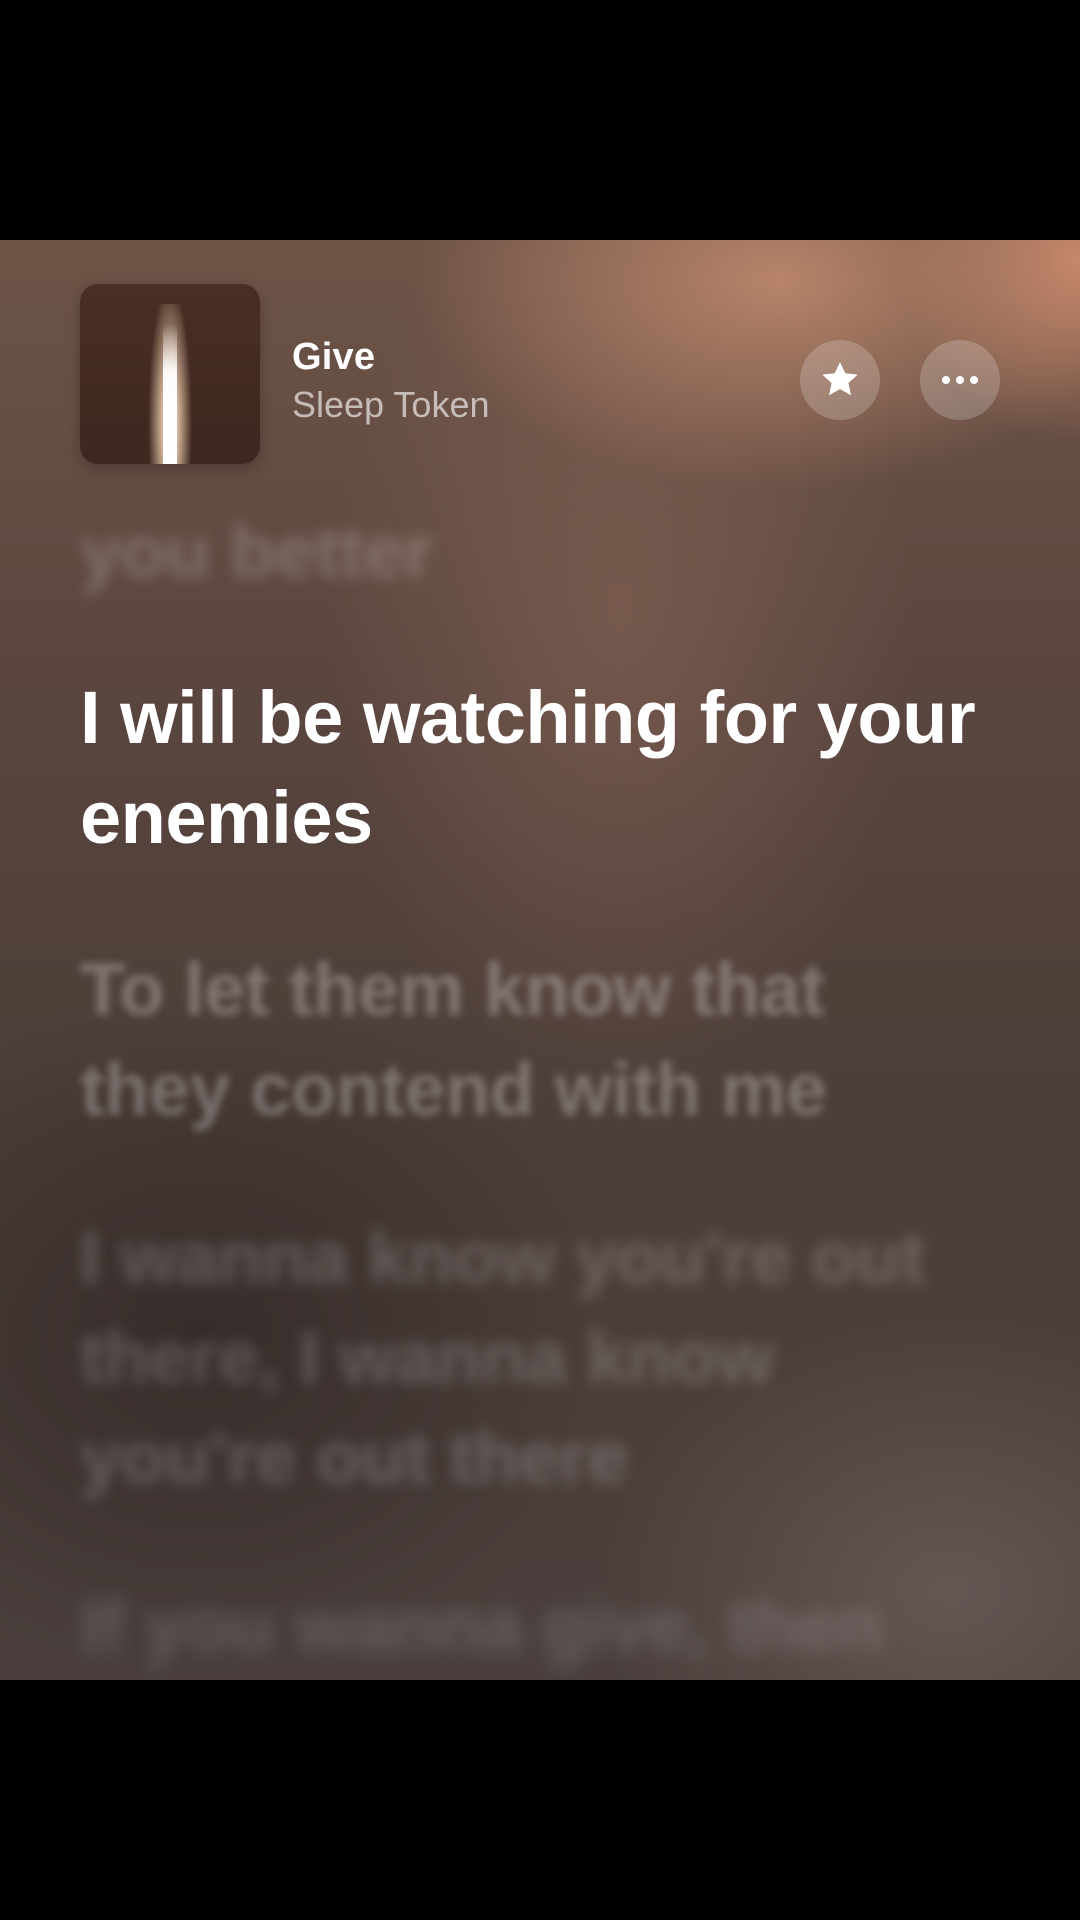 This screenshot has width=1080, height=1920. I want to click on album-artwork, so click(170, 374).